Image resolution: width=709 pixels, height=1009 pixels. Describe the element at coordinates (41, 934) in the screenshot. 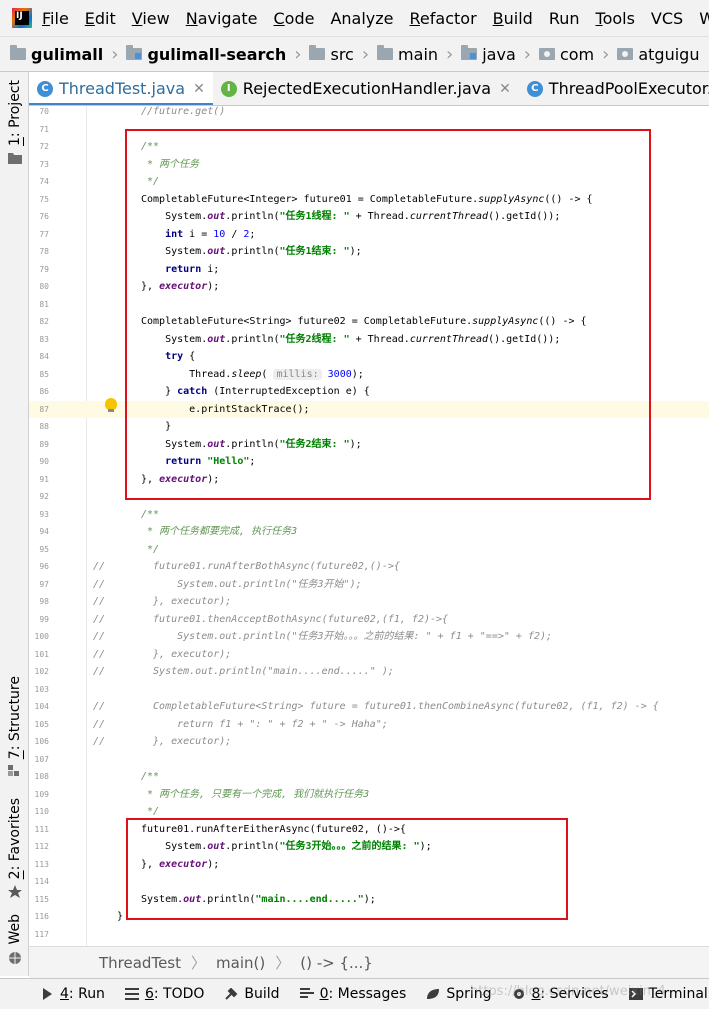

I see `line-number: 117` at that location.